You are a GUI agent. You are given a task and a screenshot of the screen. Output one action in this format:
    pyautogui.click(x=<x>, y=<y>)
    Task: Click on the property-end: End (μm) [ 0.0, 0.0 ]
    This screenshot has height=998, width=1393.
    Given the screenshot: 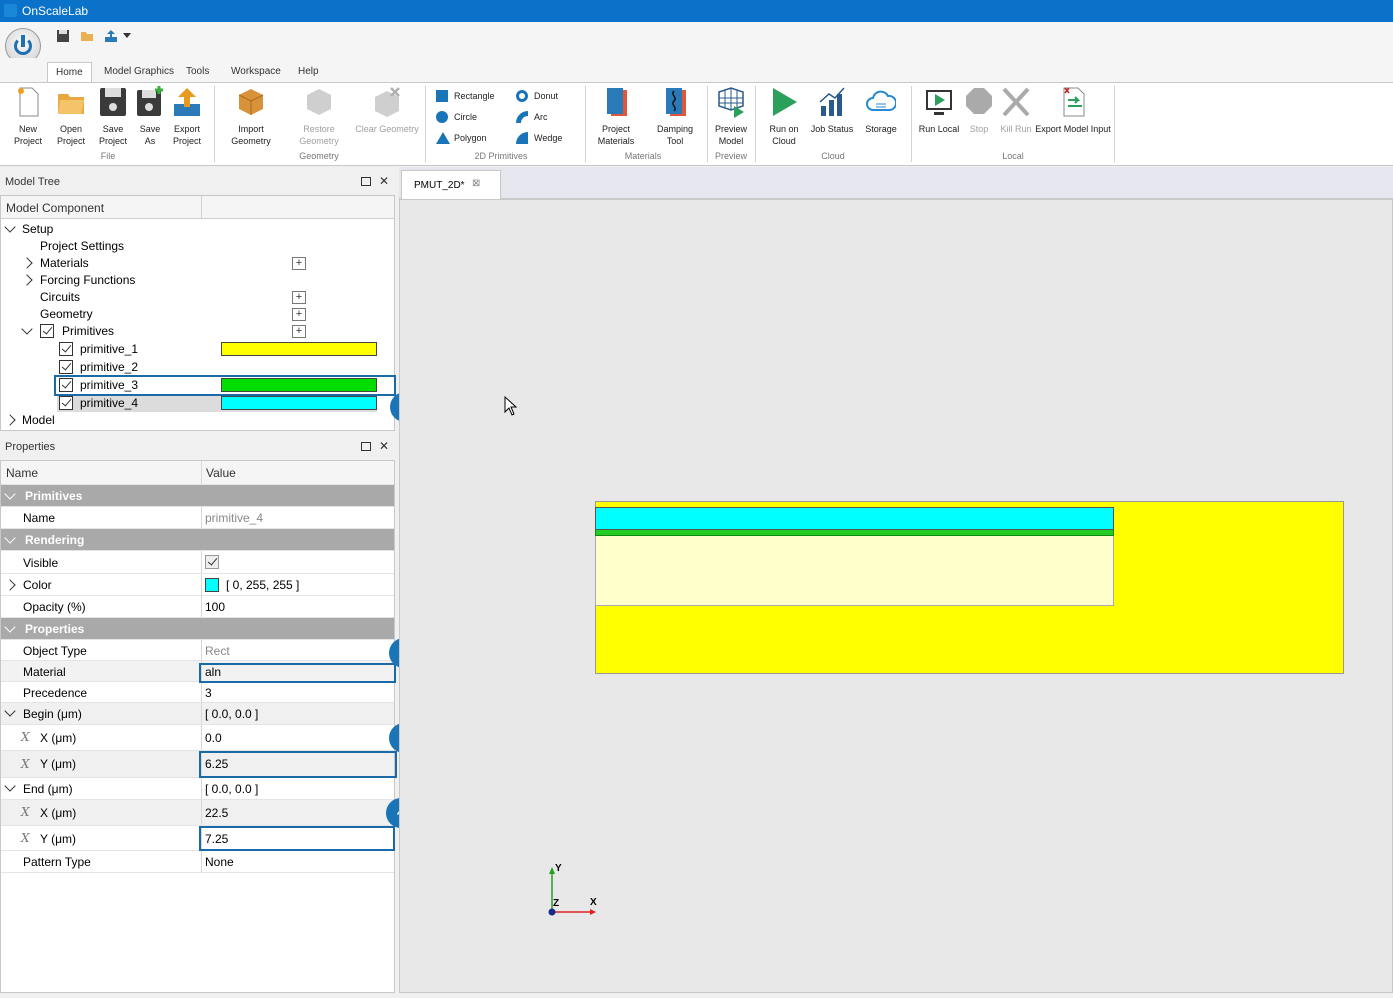 What is the action you would take?
    pyautogui.click(x=197, y=789)
    